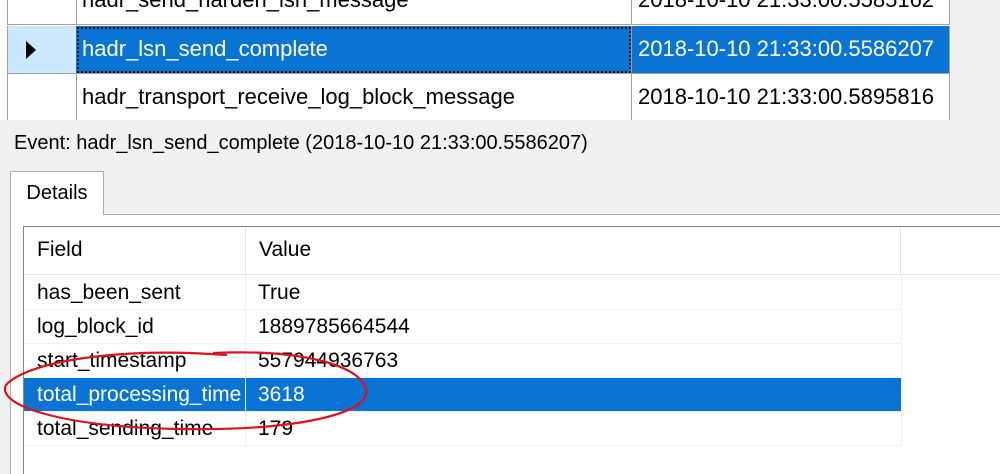 The height and width of the screenshot is (474, 1000). I want to click on column-header-value: Value, so click(573, 250).